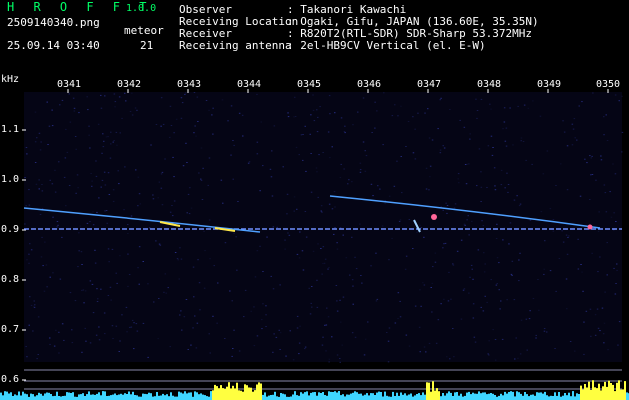 Image resolution: width=629 pixels, height=400 pixels. Describe the element at coordinates (189, 84) in the screenshot. I see `x-tick-label: 0343` at that location.